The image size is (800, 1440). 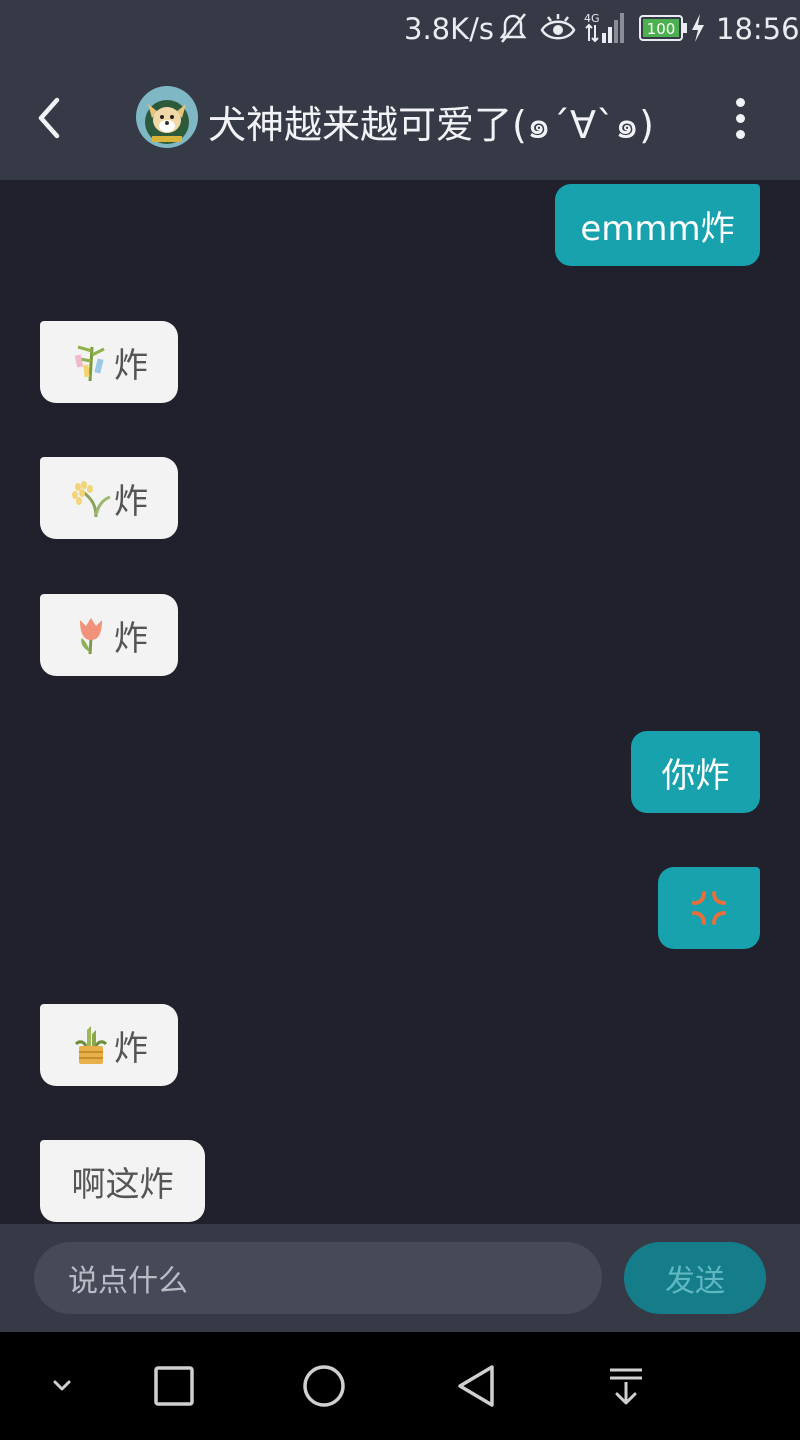 What do you see at coordinates (449, 29) in the screenshot?
I see `net-speed: 3.8K/s` at bounding box center [449, 29].